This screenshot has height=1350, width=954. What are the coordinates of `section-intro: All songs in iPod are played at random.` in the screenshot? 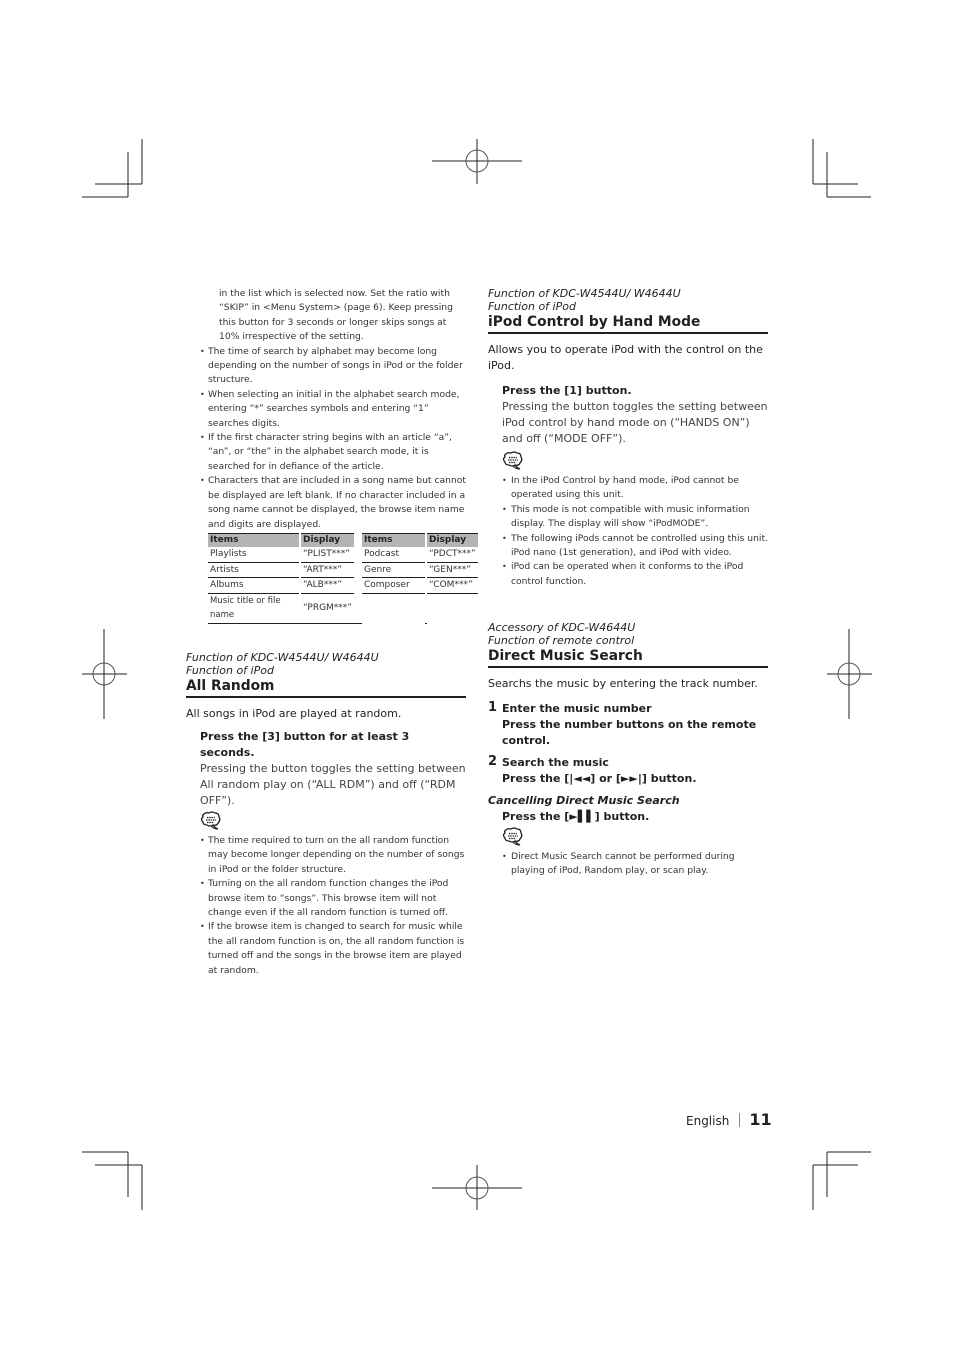 It's located at (294, 713).